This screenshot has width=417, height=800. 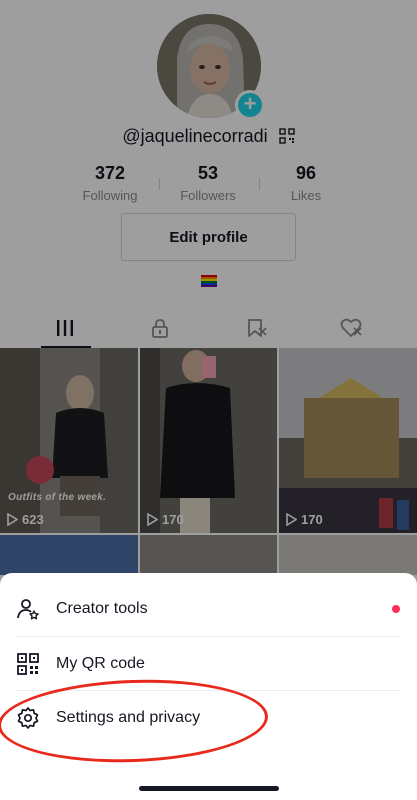 I want to click on qr-code-label: My QR code, so click(x=100, y=663).